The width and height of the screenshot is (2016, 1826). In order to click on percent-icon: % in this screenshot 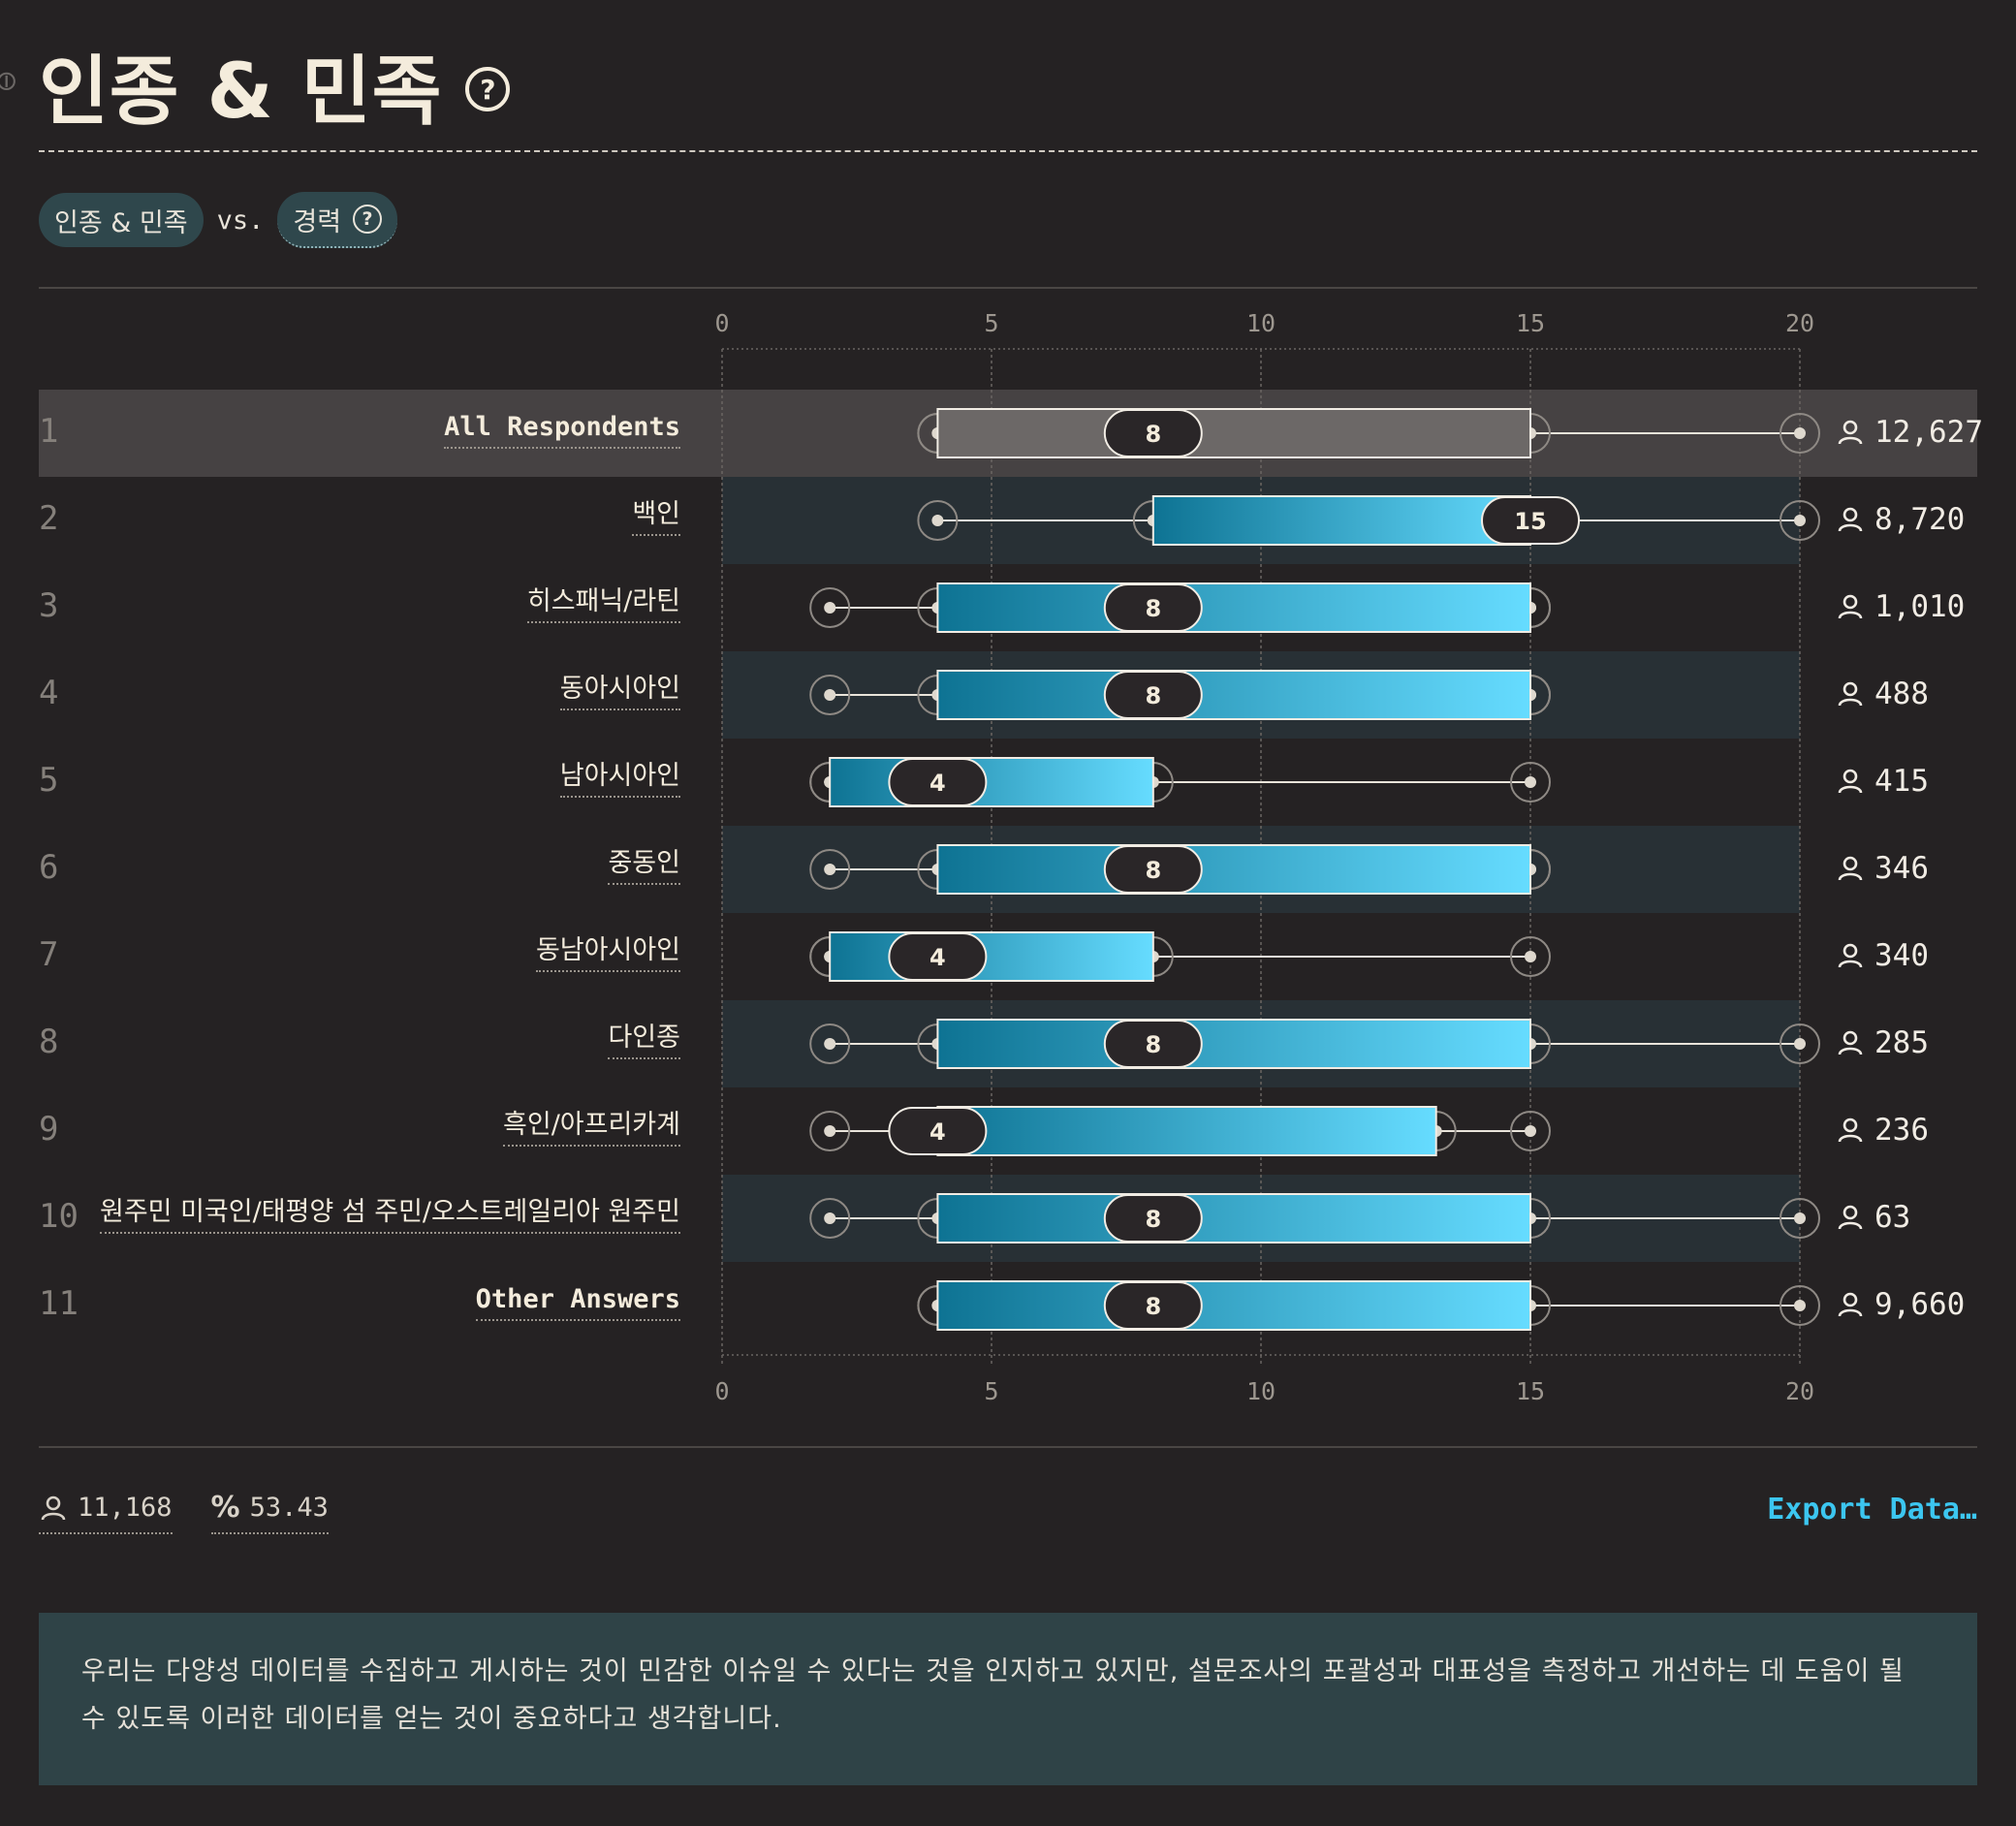, I will do `click(225, 1508)`.